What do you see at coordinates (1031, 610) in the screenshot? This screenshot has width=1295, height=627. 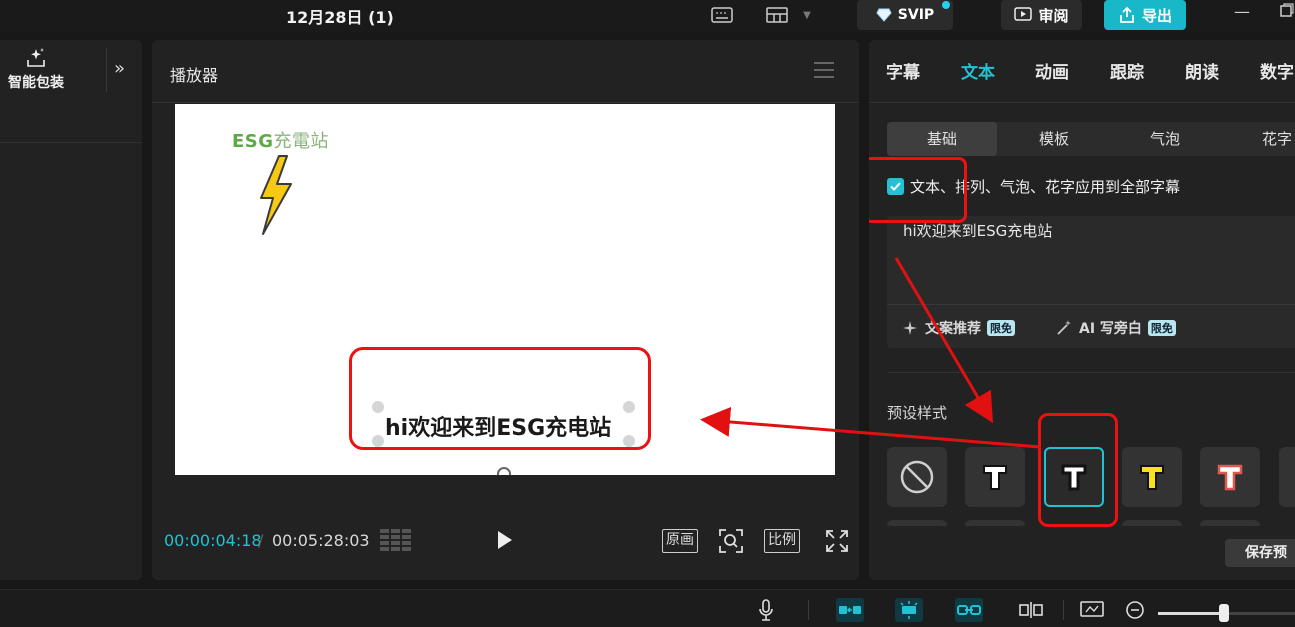 I see `split-icon` at bounding box center [1031, 610].